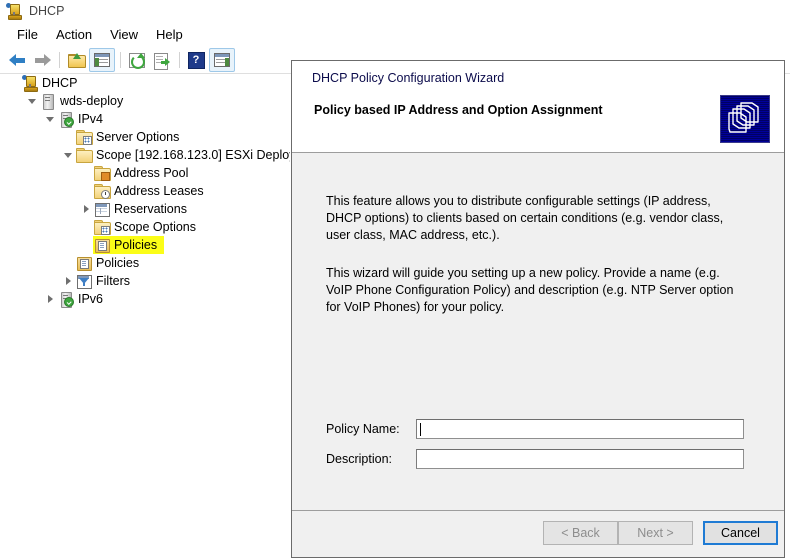  I want to click on toolbar-up-one-level-button, so click(76, 60).